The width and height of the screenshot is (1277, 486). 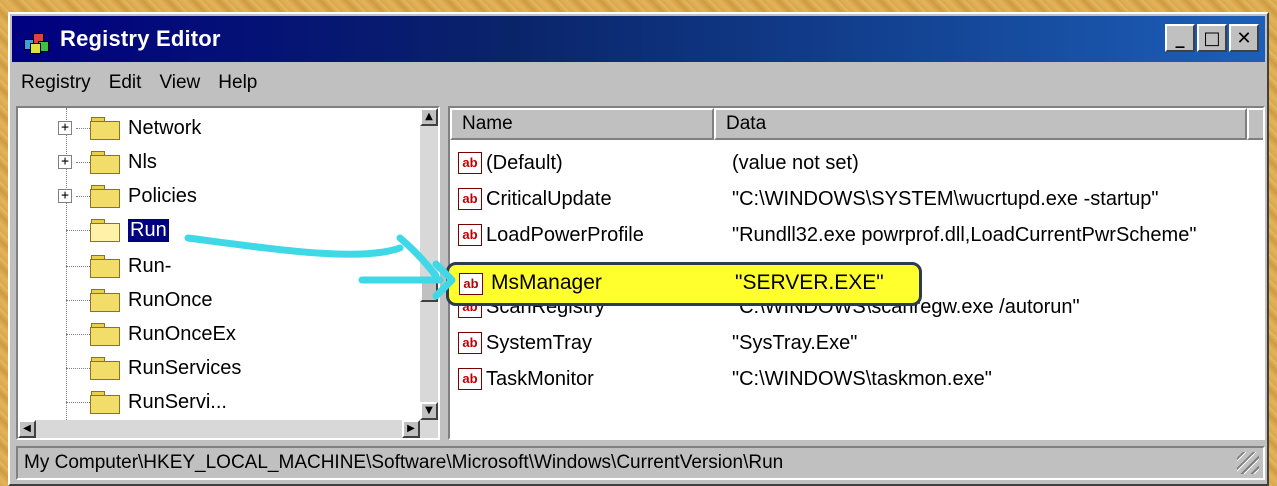 I want to click on tree-item-run-dash: Run-, so click(x=118, y=266).